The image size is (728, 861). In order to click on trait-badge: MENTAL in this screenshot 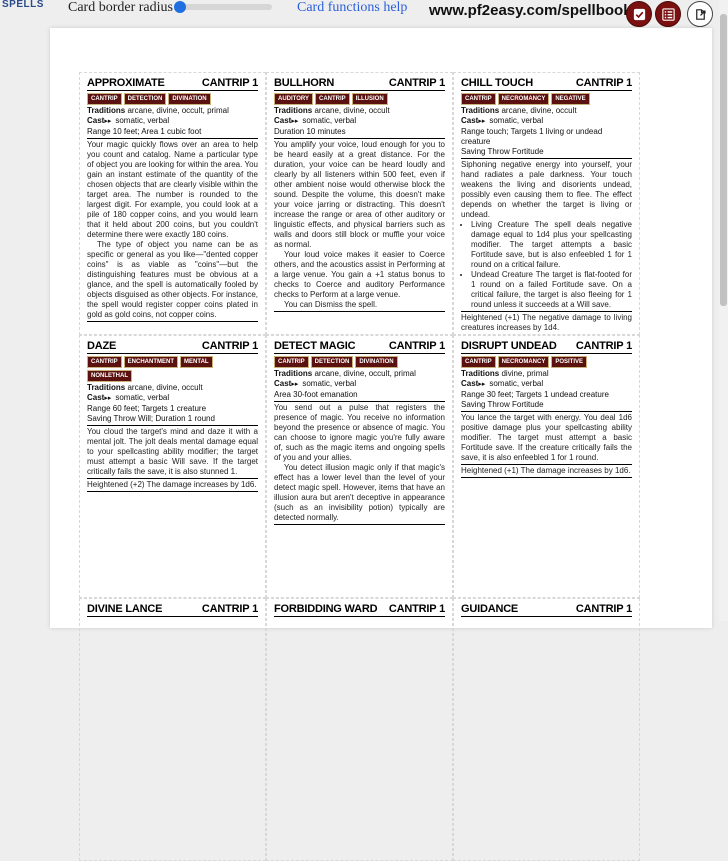, I will do `click(196, 362)`.